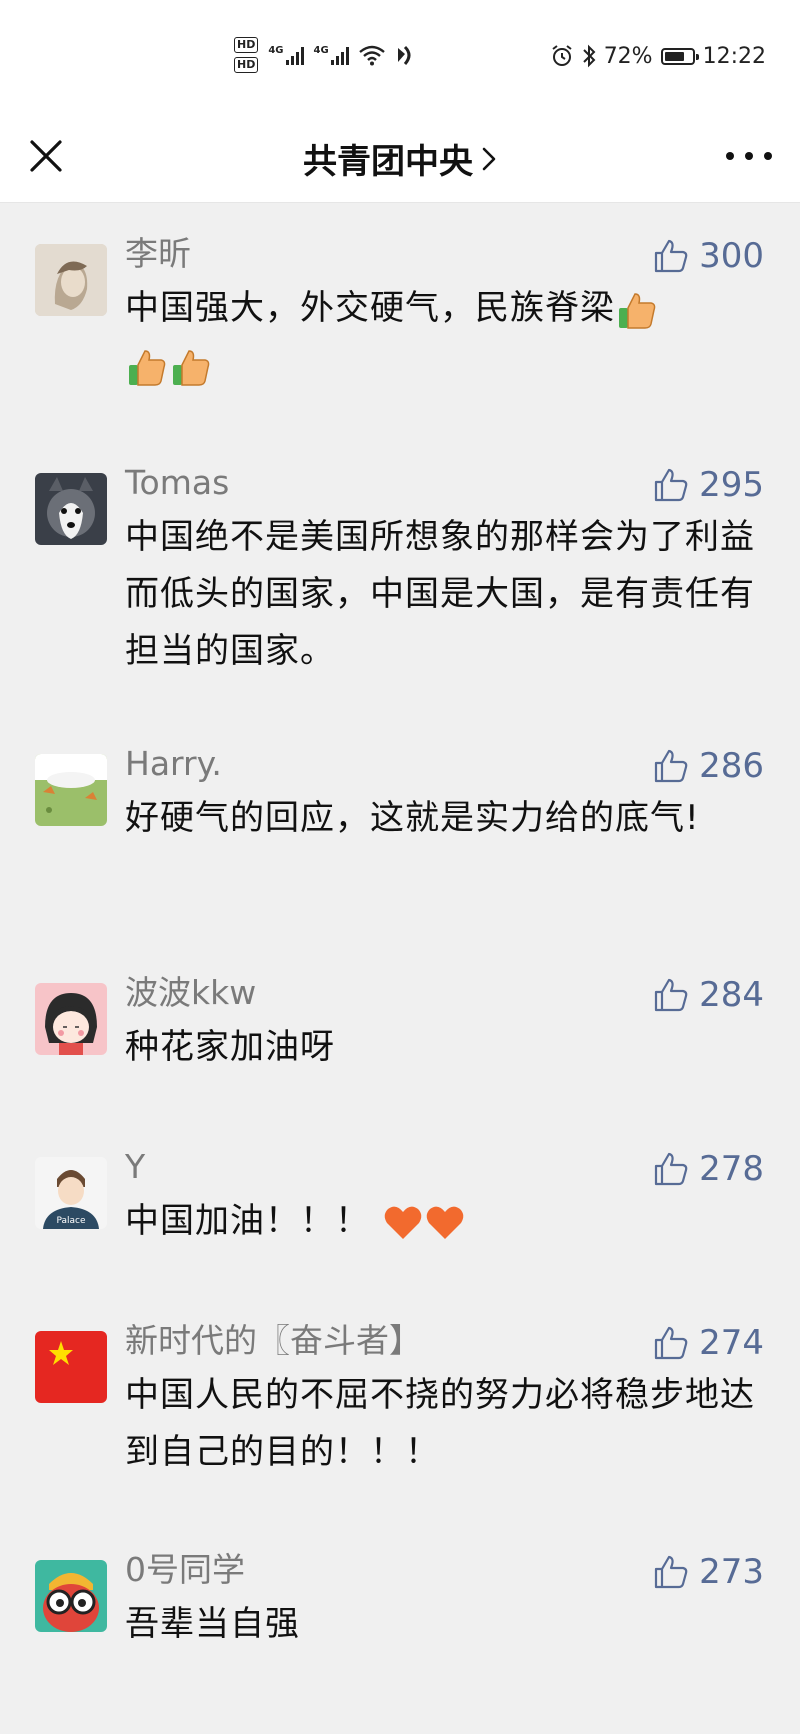 Image resolution: width=800 pixels, height=1734 pixels. I want to click on like-button: 284, so click(708, 995).